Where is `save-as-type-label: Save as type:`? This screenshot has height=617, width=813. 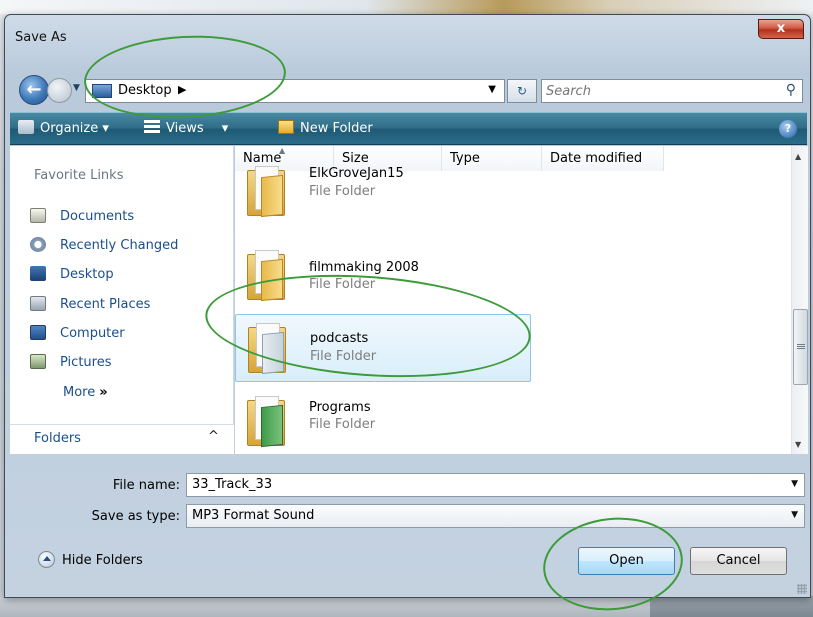 save-as-type-label: Save as type: is located at coordinates (135, 516).